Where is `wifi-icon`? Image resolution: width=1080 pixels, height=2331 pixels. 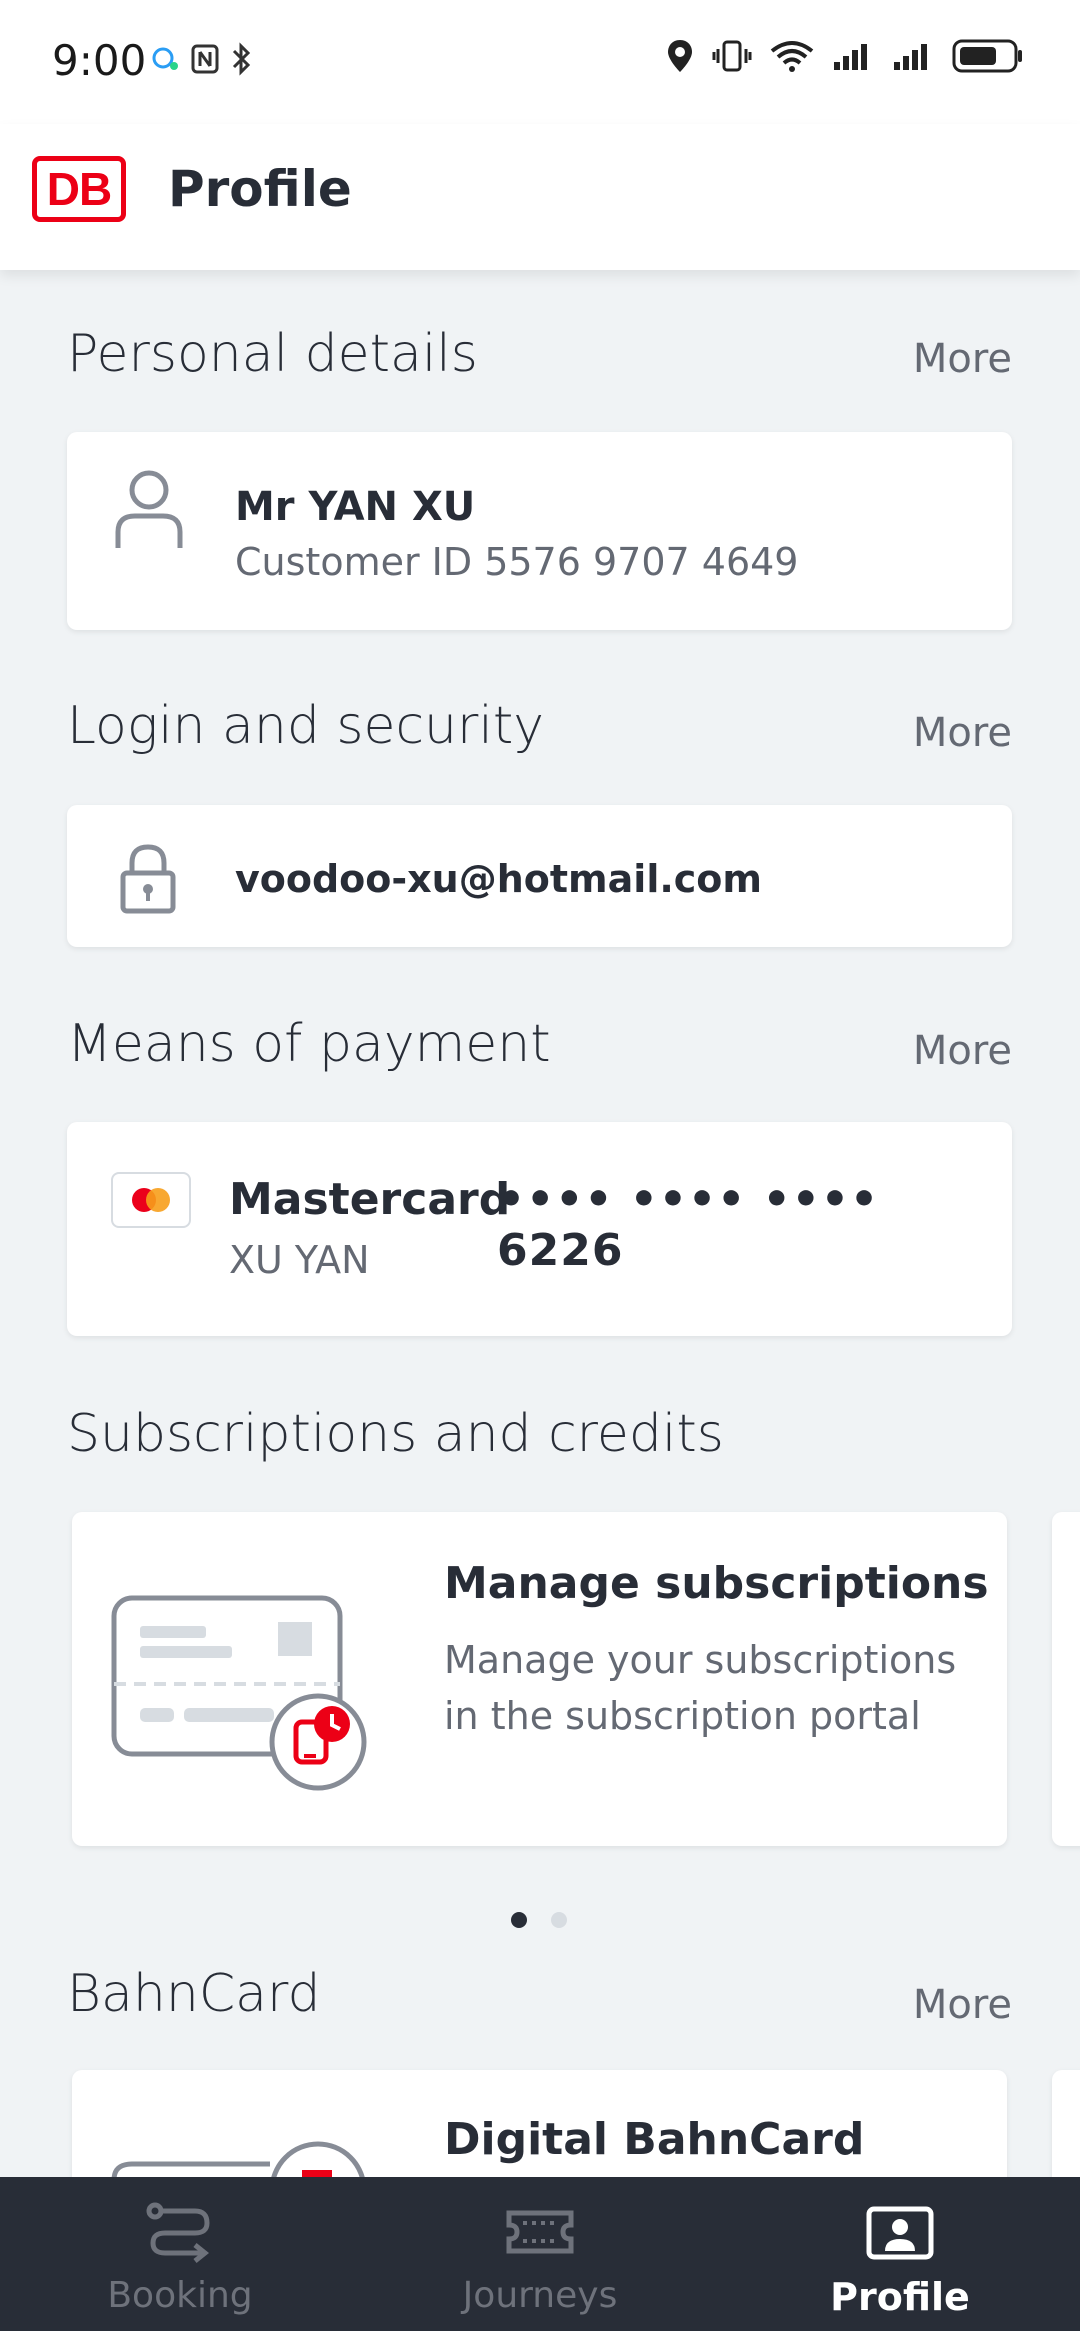
wifi-icon is located at coordinates (792, 56).